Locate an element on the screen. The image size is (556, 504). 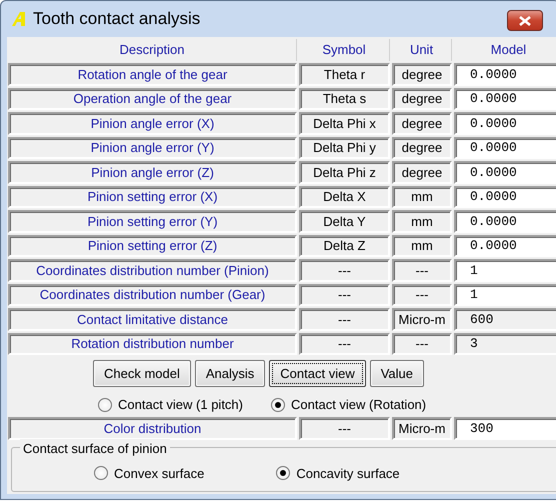
description-cell: Pinion setting error (X) is located at coordinates (152, 197).